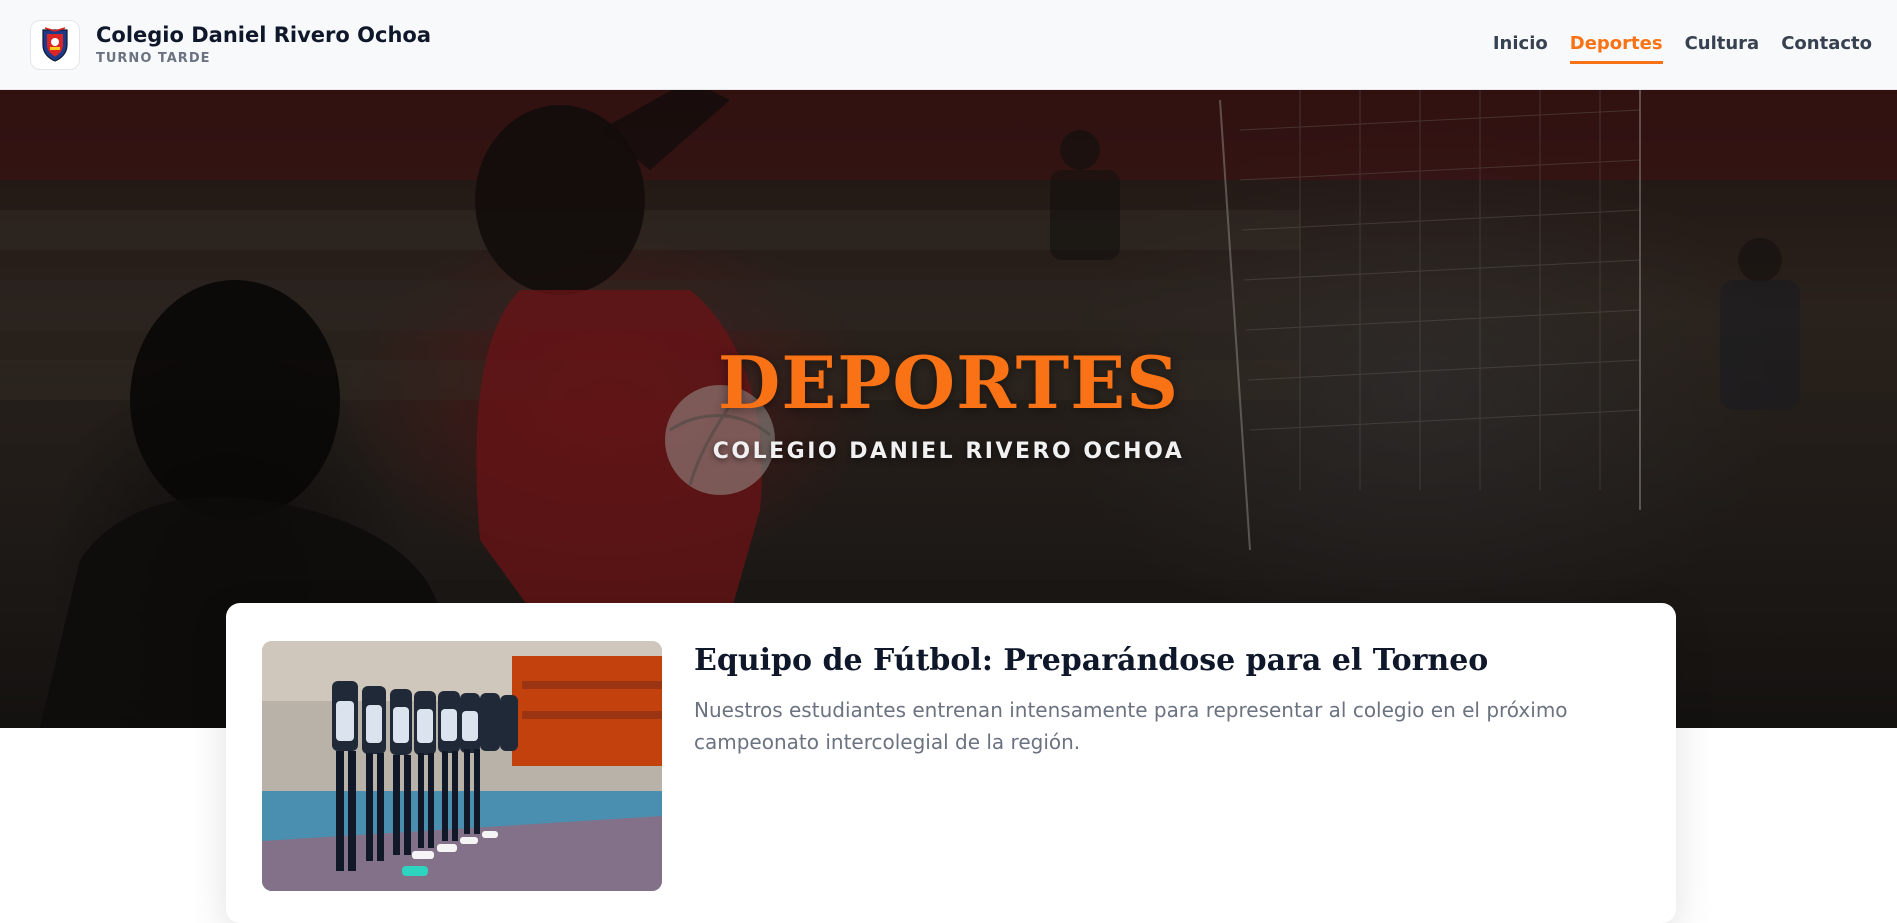 This screenshot has height=923, width=1897. Describe the element at coordinates (153, 58) in the screenshot. I see `school-shift: TURNO TARDE` at that location.